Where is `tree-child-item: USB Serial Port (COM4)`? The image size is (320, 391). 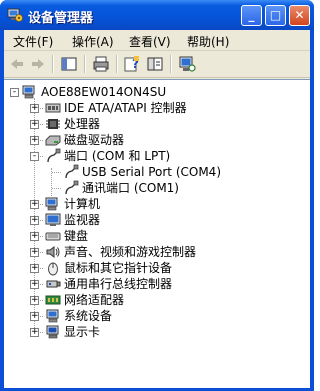 tree-child-item: USB Serial Port (COM4) is located at coordinates (154, 172).